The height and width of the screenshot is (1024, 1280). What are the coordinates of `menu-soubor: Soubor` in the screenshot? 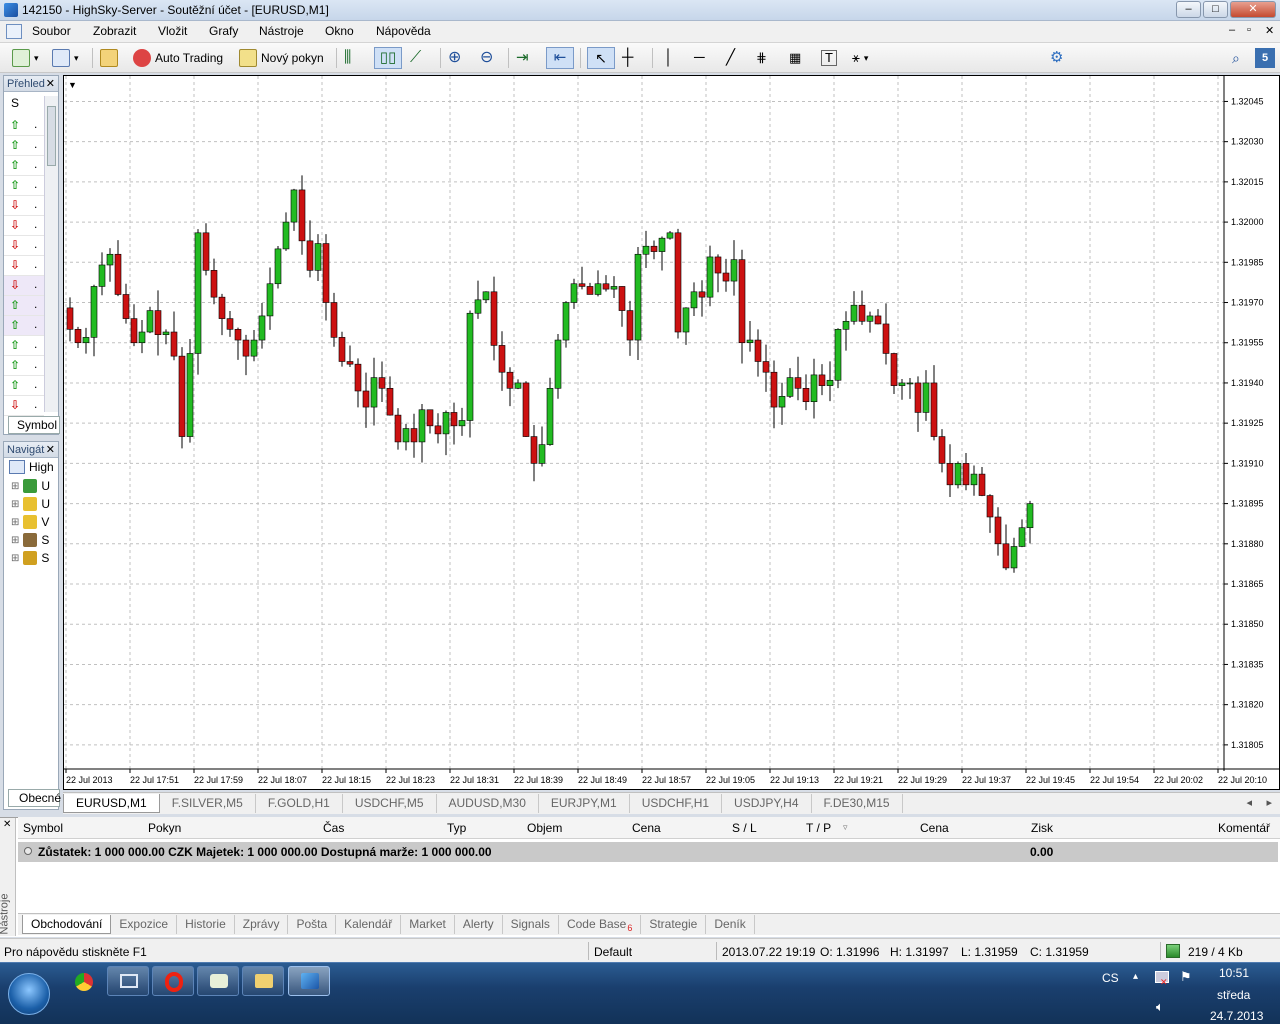 It's located at (51, 31).